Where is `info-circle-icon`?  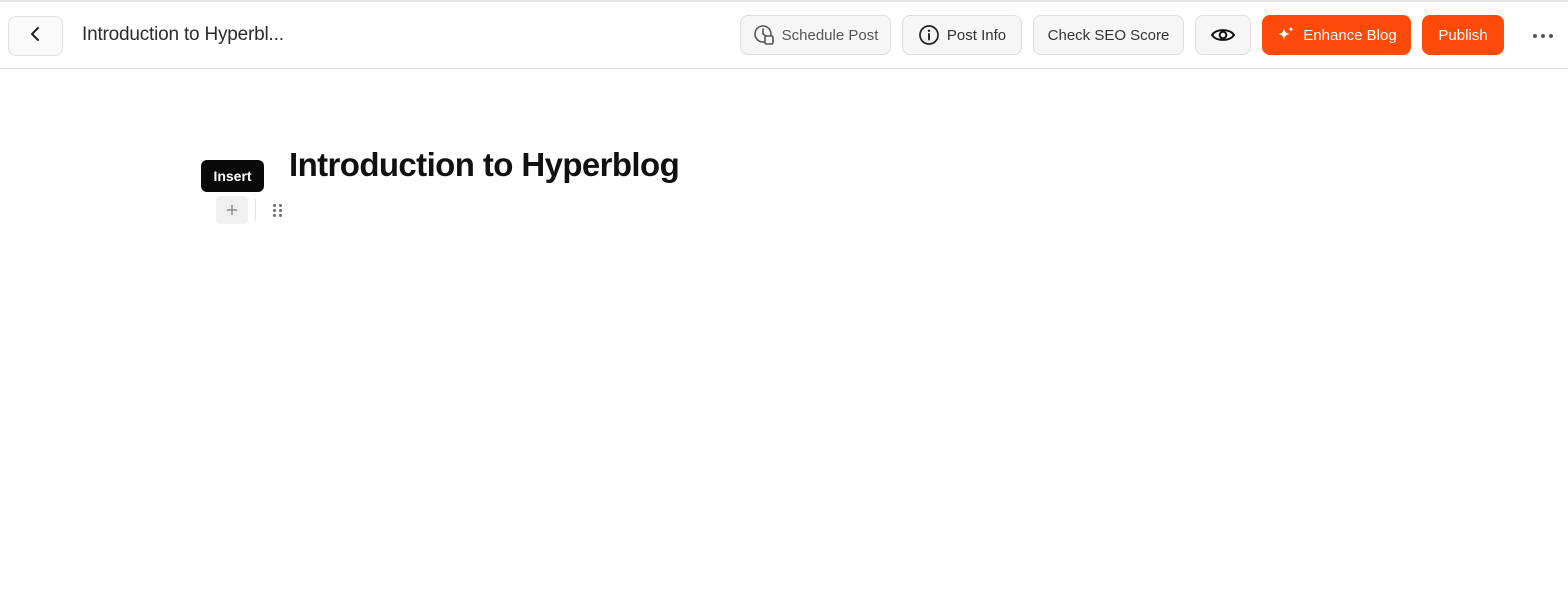 info-circle-icon is located at coordinates (929, 35).